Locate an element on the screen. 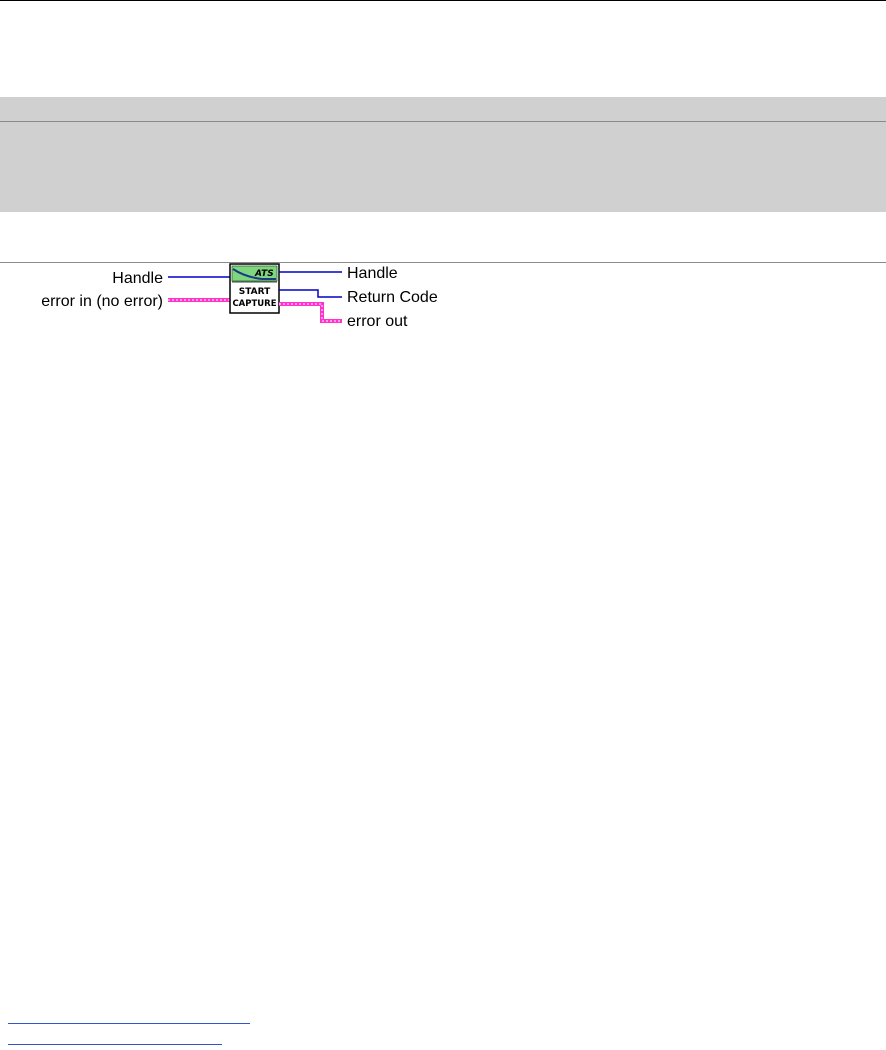 This screenshot has width=886, height=1050. input-error-in-label: error in (no error) is located at coordinates (102, 301).